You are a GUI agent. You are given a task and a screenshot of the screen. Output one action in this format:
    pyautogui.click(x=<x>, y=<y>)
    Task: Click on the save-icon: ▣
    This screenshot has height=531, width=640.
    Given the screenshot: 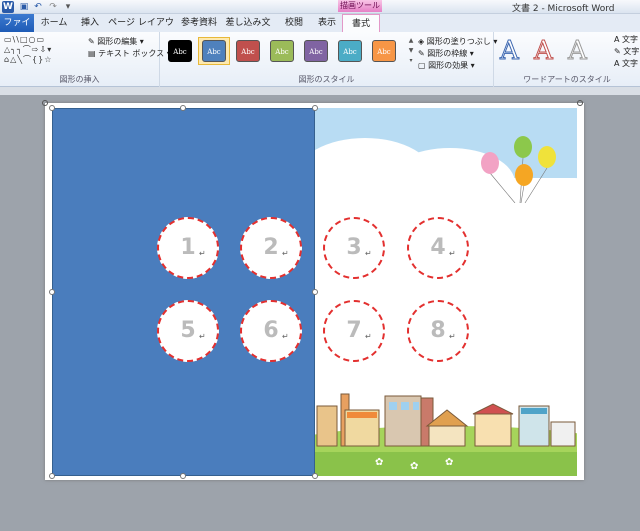 What is the action you would take?
    pyautogui.click(x=24, y=7)
    